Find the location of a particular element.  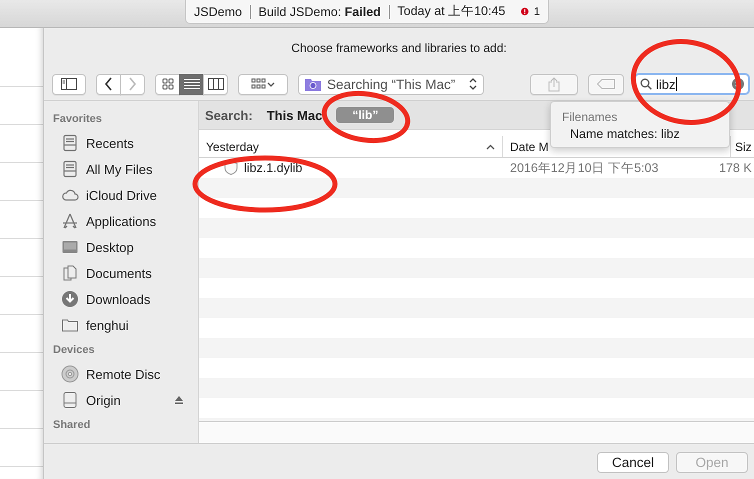

sidebar-toggle-button is located at coordinates (69, 84).